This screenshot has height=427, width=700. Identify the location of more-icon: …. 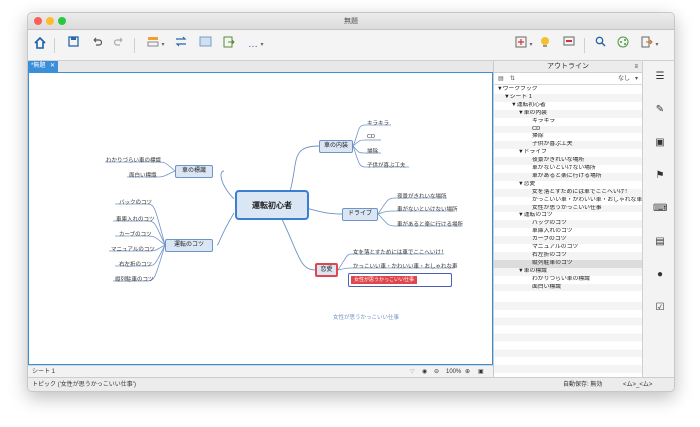
(253, 45).